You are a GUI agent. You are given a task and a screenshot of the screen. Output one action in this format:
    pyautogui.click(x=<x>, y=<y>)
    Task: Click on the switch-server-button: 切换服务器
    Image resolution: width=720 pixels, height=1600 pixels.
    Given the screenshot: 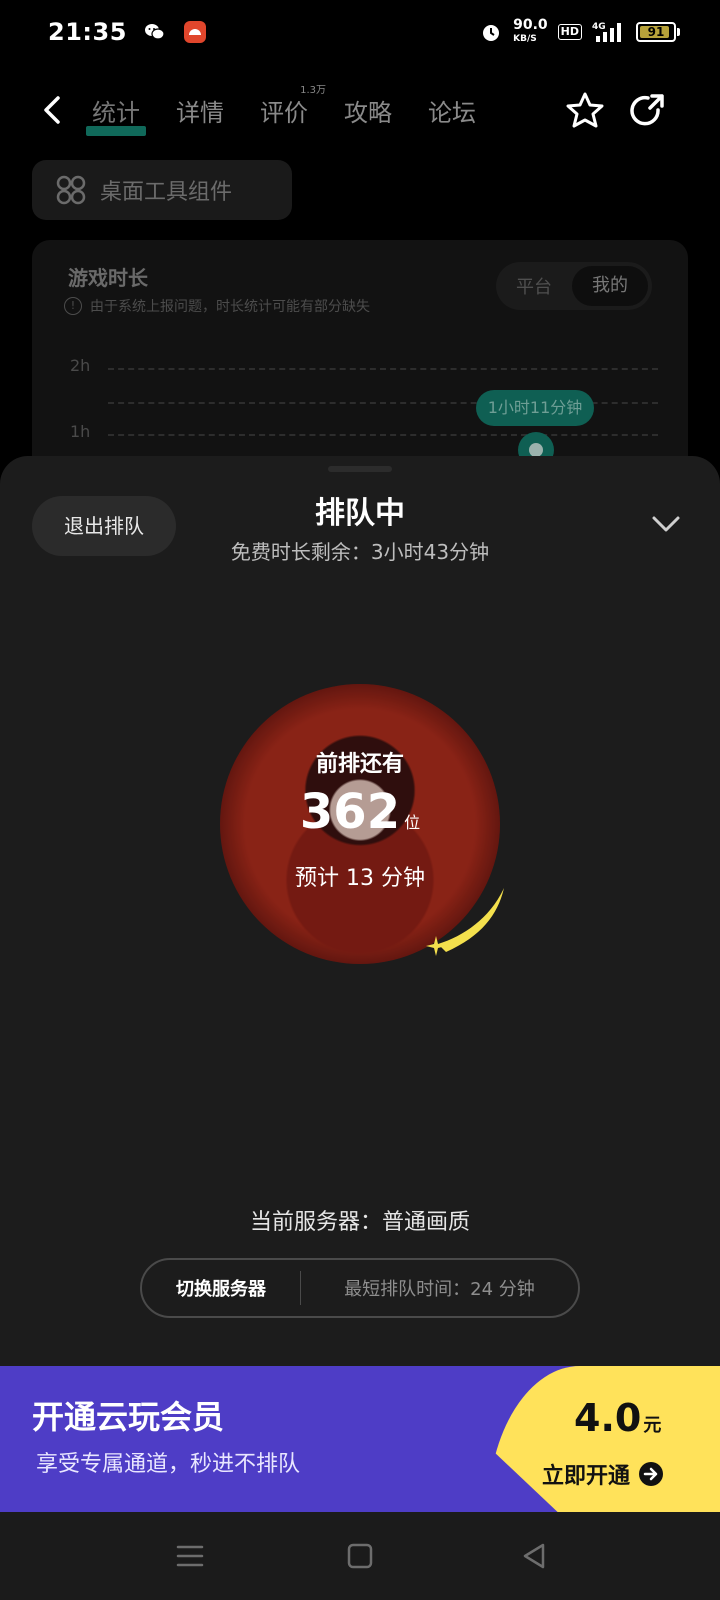 What is the action you would take?
    pyautogui.click(x=221, y=1288)
    